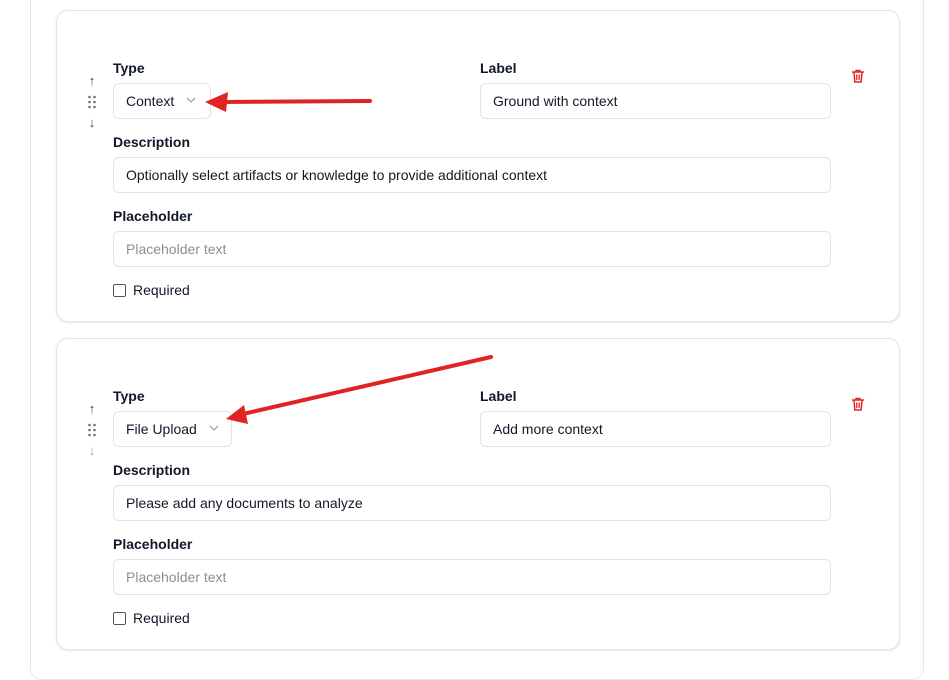  What do you see at coordinates (161, 429) in the screenshot?
I see `type-select-value: File Upload` at bounding box center [161, 429].